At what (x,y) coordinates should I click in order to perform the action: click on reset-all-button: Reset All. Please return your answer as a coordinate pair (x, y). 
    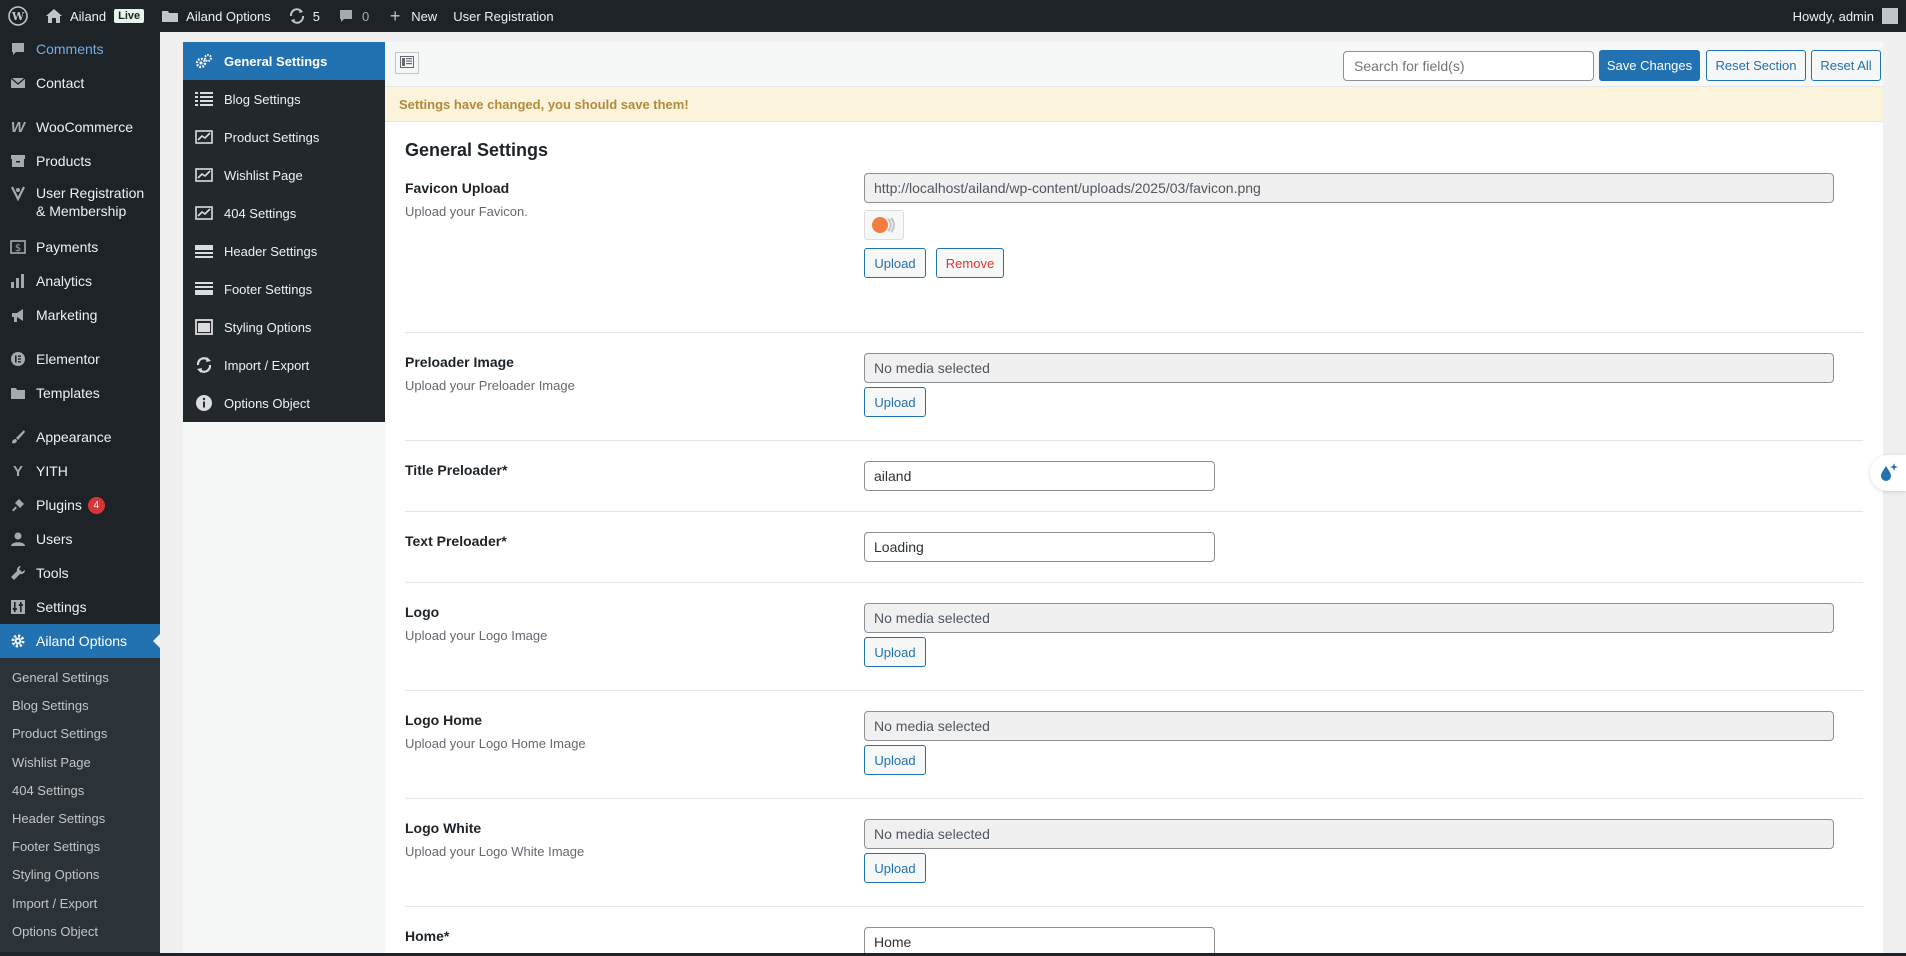
    Looking at the image, I should click on (1846, 65).